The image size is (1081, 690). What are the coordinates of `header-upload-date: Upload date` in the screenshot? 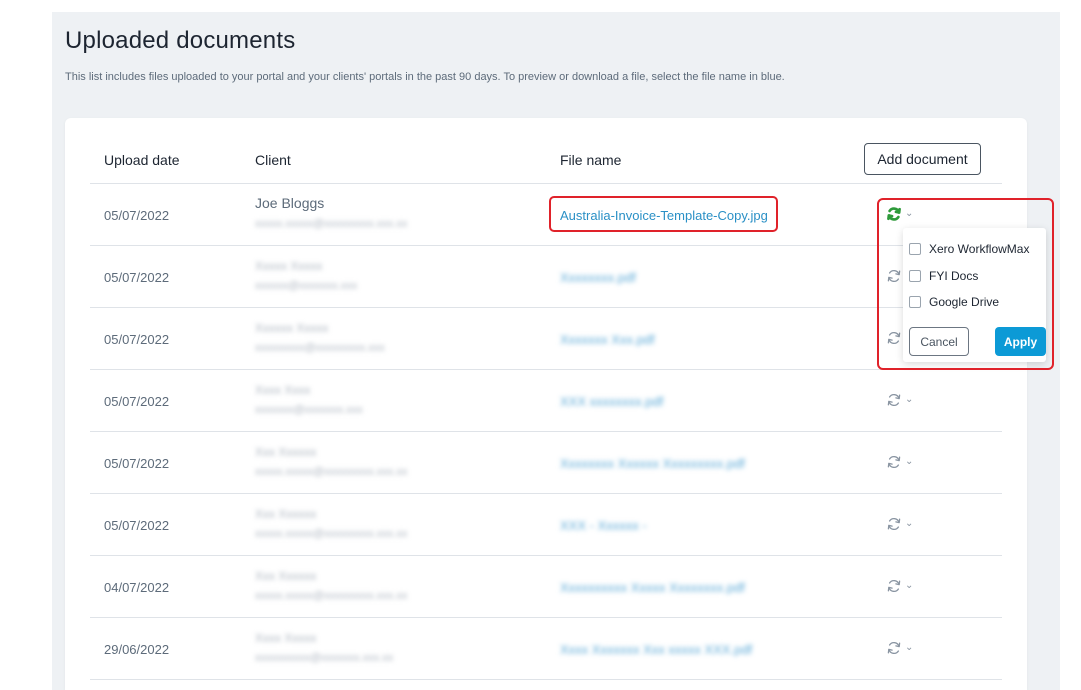 It's located at (142, 160).